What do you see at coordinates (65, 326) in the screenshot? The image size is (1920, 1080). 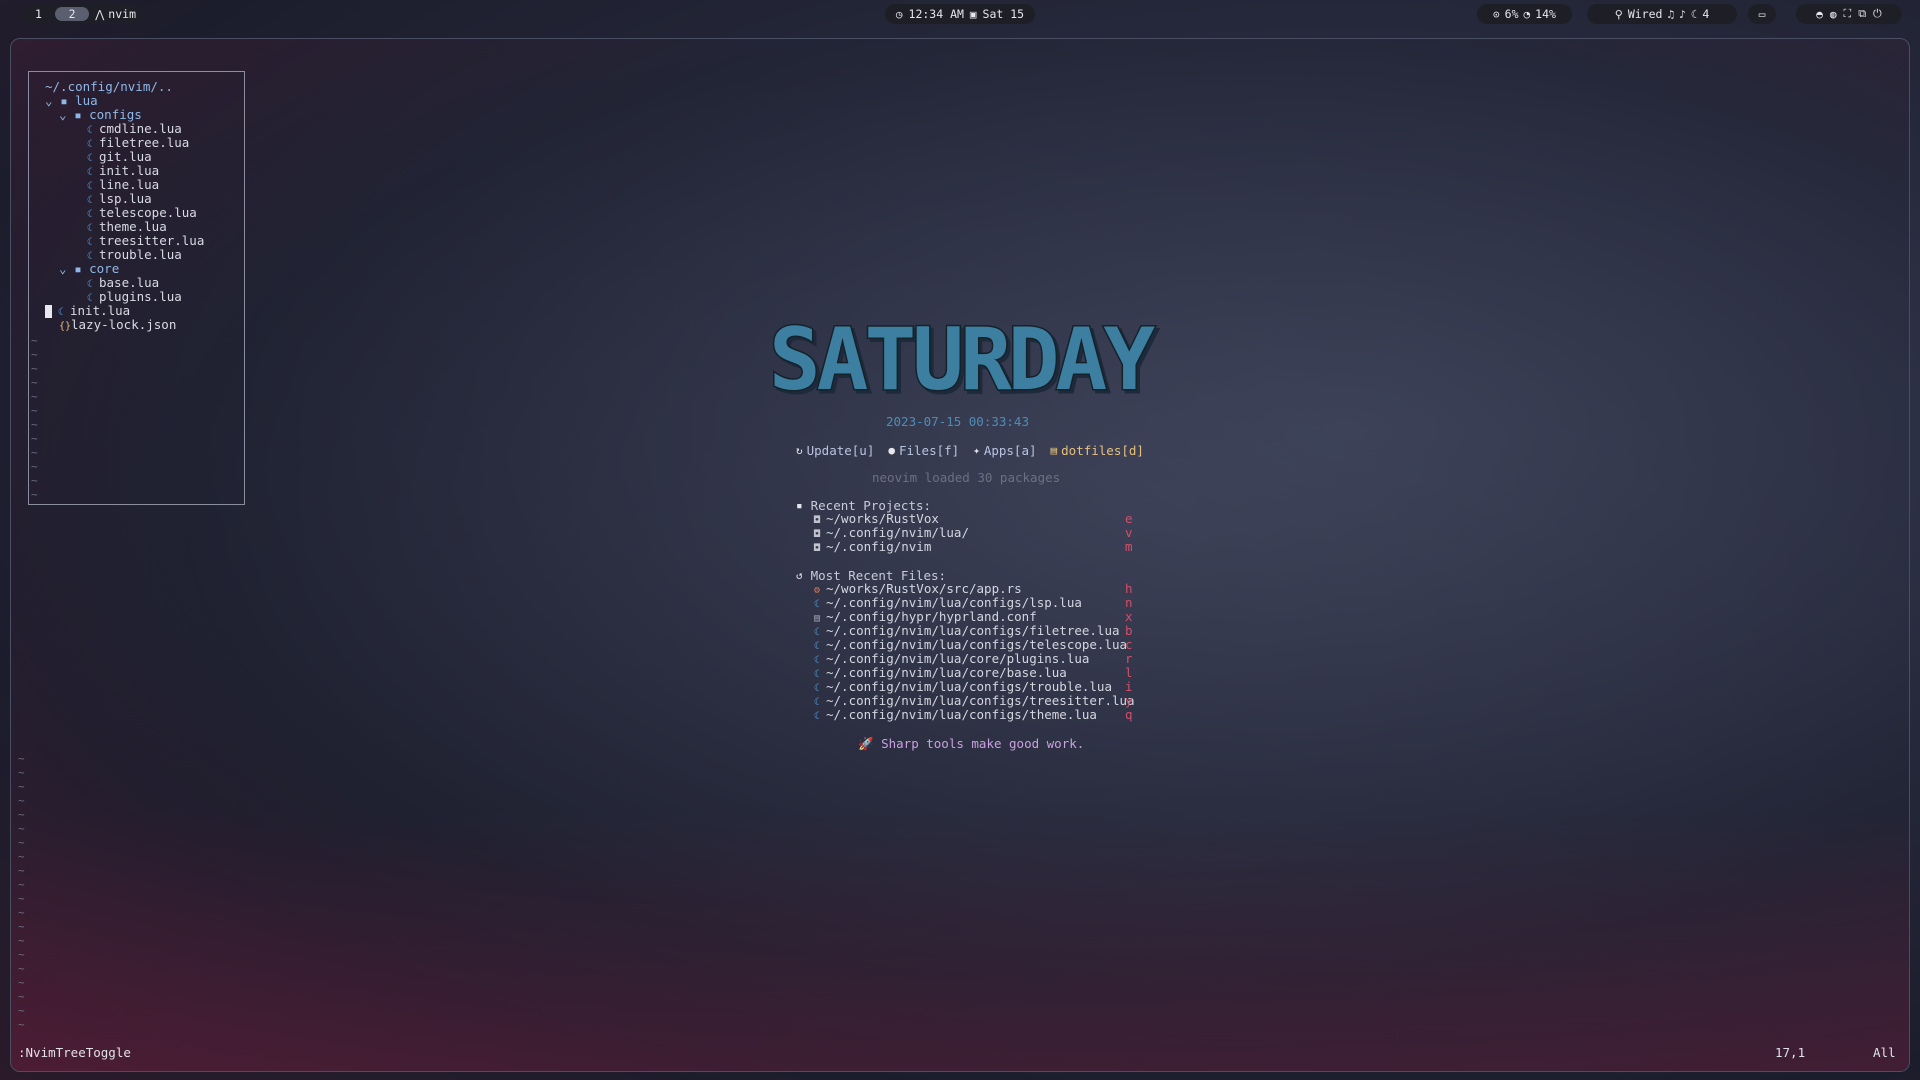 I see `json-icon: {}` at bounding box center [65, 326].